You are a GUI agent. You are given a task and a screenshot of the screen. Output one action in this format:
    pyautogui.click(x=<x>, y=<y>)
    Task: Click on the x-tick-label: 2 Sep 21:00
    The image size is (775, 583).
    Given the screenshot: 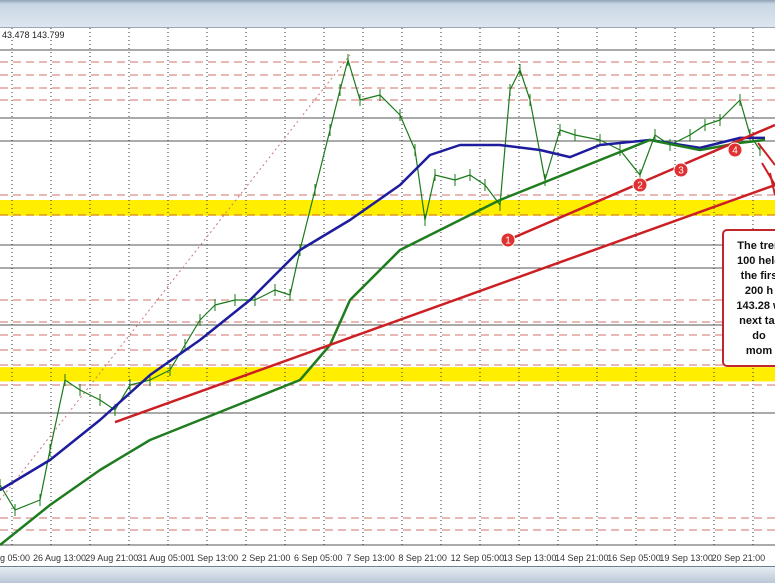 What is the action you would take?
    pyautogui.click(x=266, y=558)
    